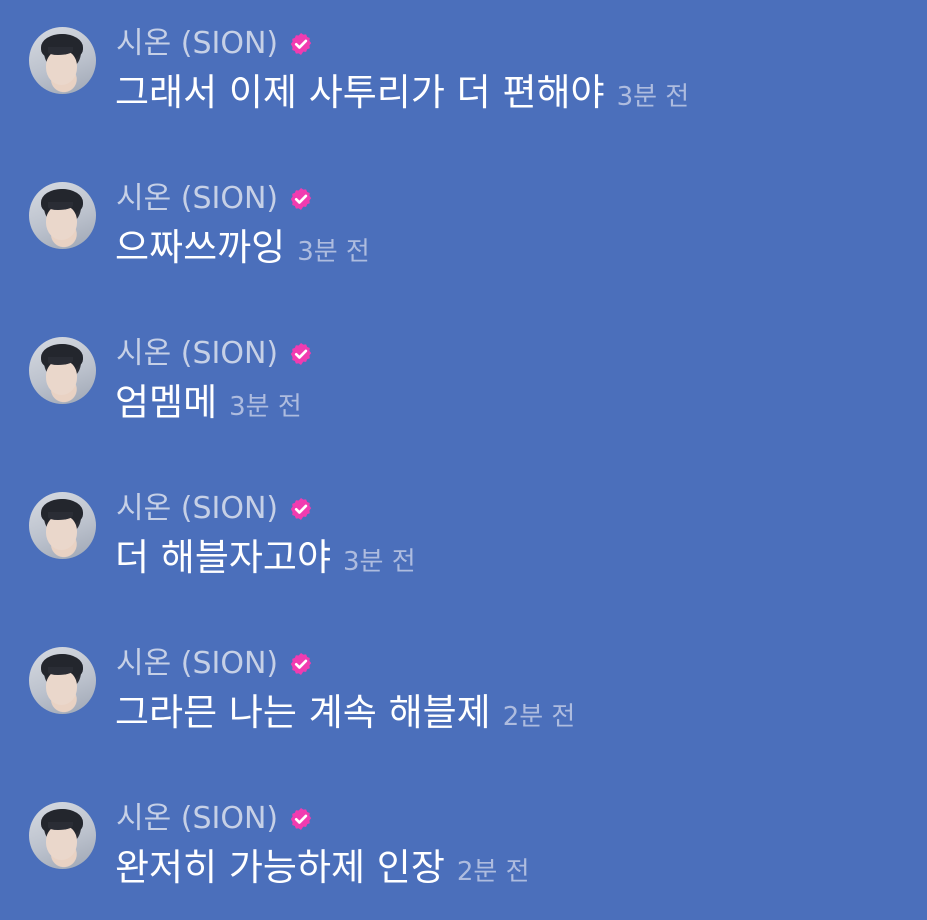  I want to click on message-text: 완저히 가능하제 인장, so click(280, 867).